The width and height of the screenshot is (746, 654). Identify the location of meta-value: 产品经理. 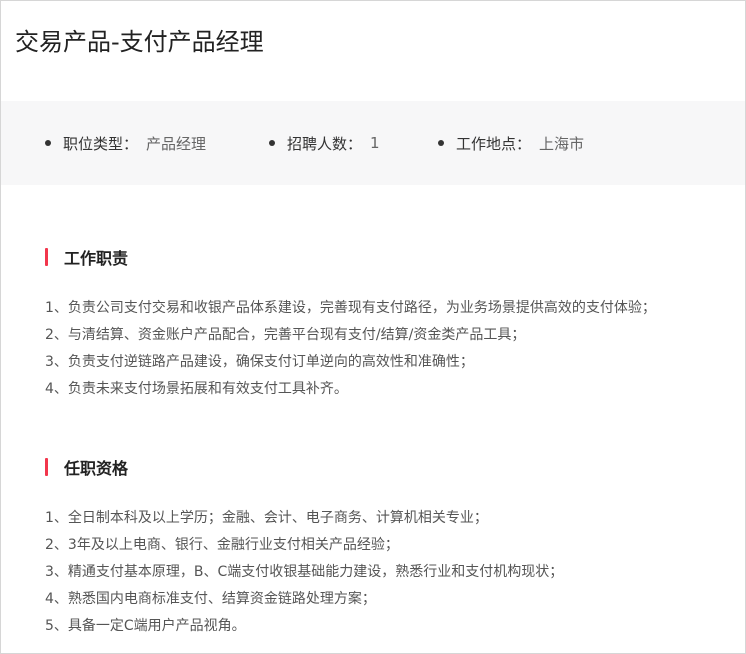
(176, 143).